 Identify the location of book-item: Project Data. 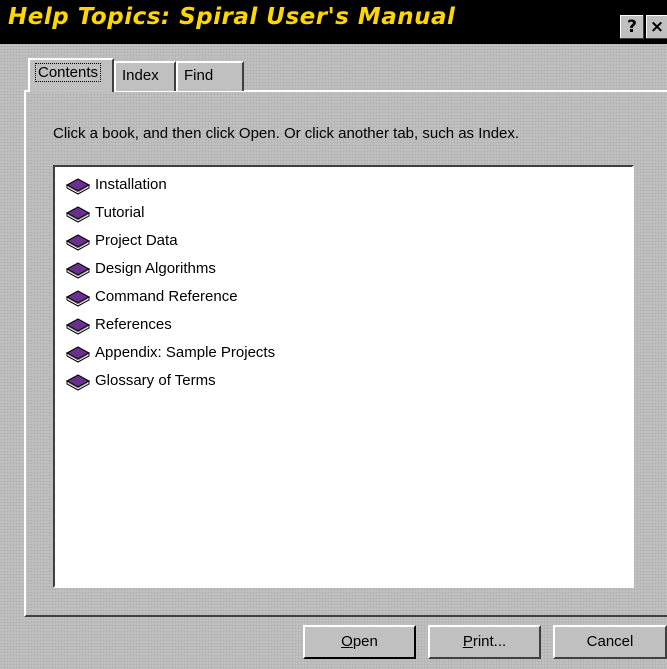
(121, 240).